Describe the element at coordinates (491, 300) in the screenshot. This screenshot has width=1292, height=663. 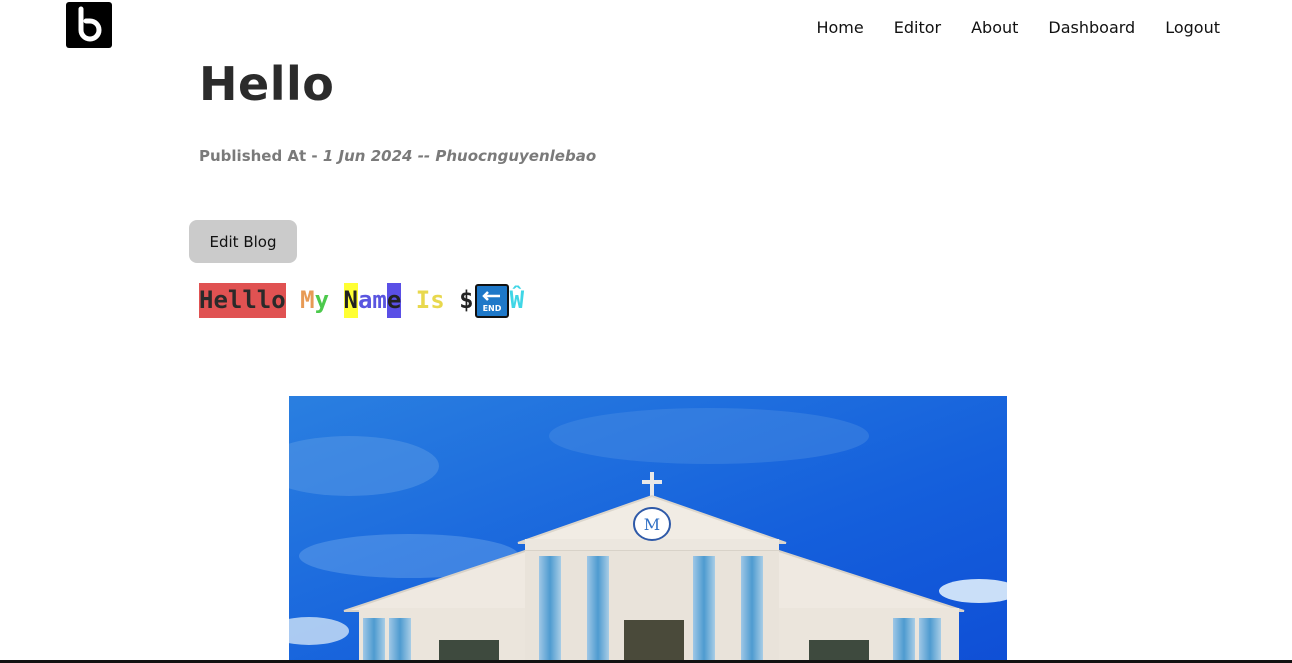
I see `end-key-icon: END` at that location.